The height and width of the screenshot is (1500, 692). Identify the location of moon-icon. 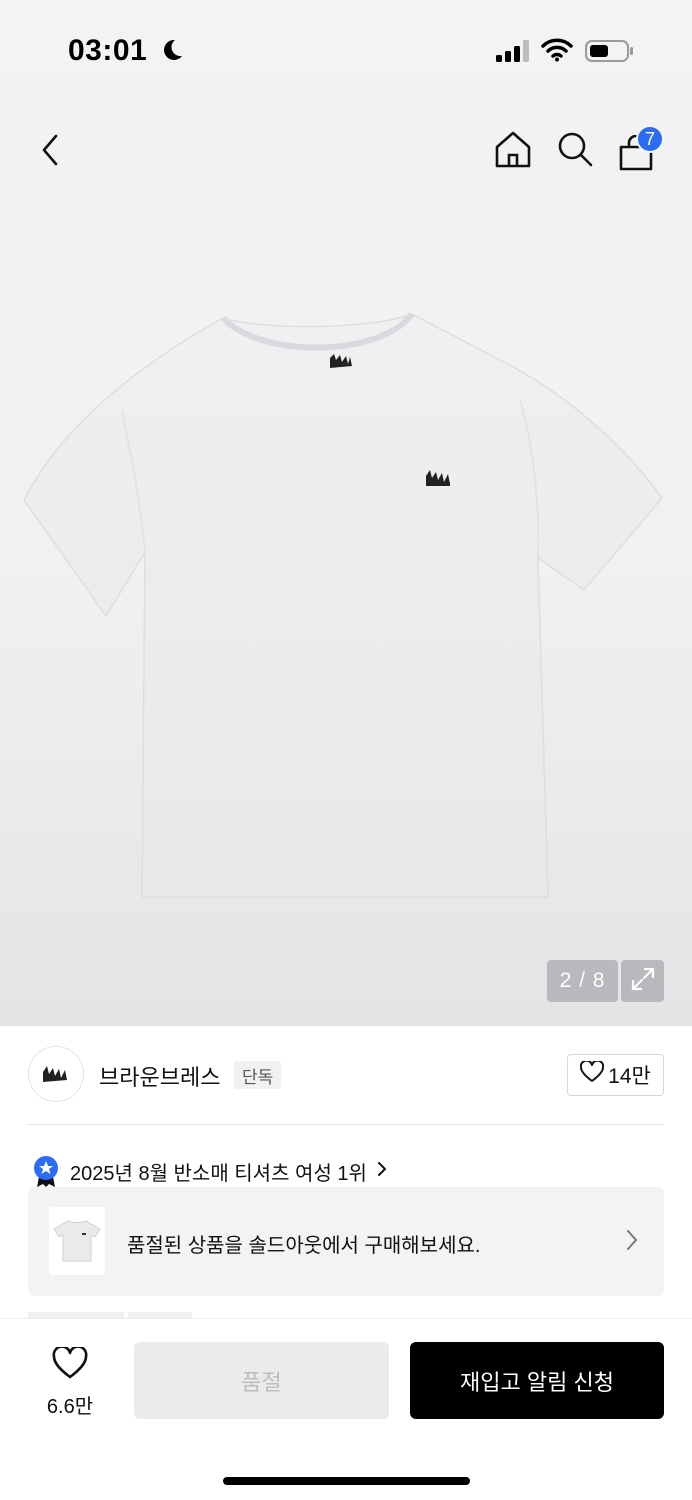
(172, 52).